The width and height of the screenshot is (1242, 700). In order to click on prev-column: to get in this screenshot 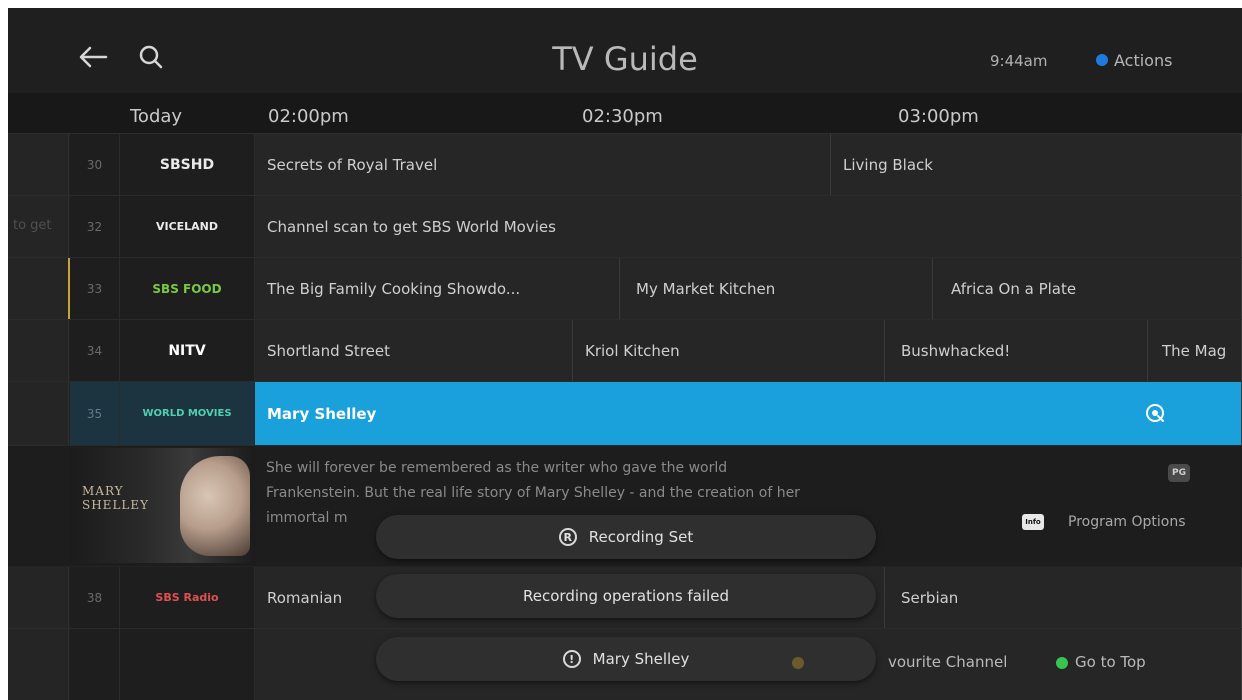, I will do `click(38, 226)`.